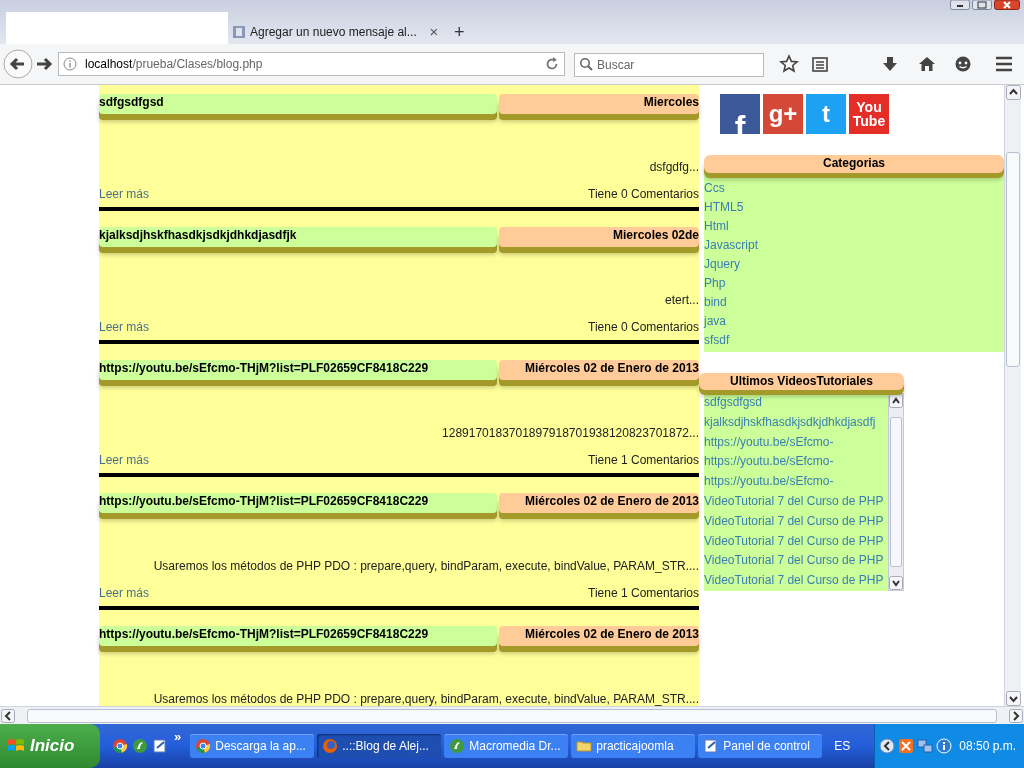 This screenshot has height=768, width=1024. I want to click on scroll-right-icon, so click(1016, 715).